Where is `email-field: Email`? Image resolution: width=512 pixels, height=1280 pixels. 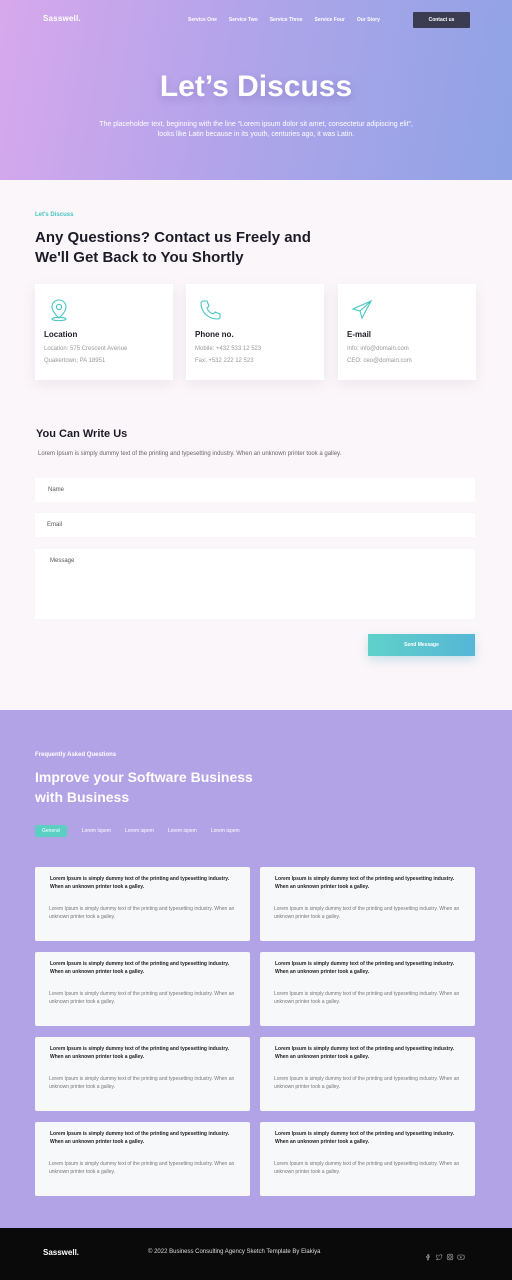 email-field: Email is located at coordinates (255, 525).